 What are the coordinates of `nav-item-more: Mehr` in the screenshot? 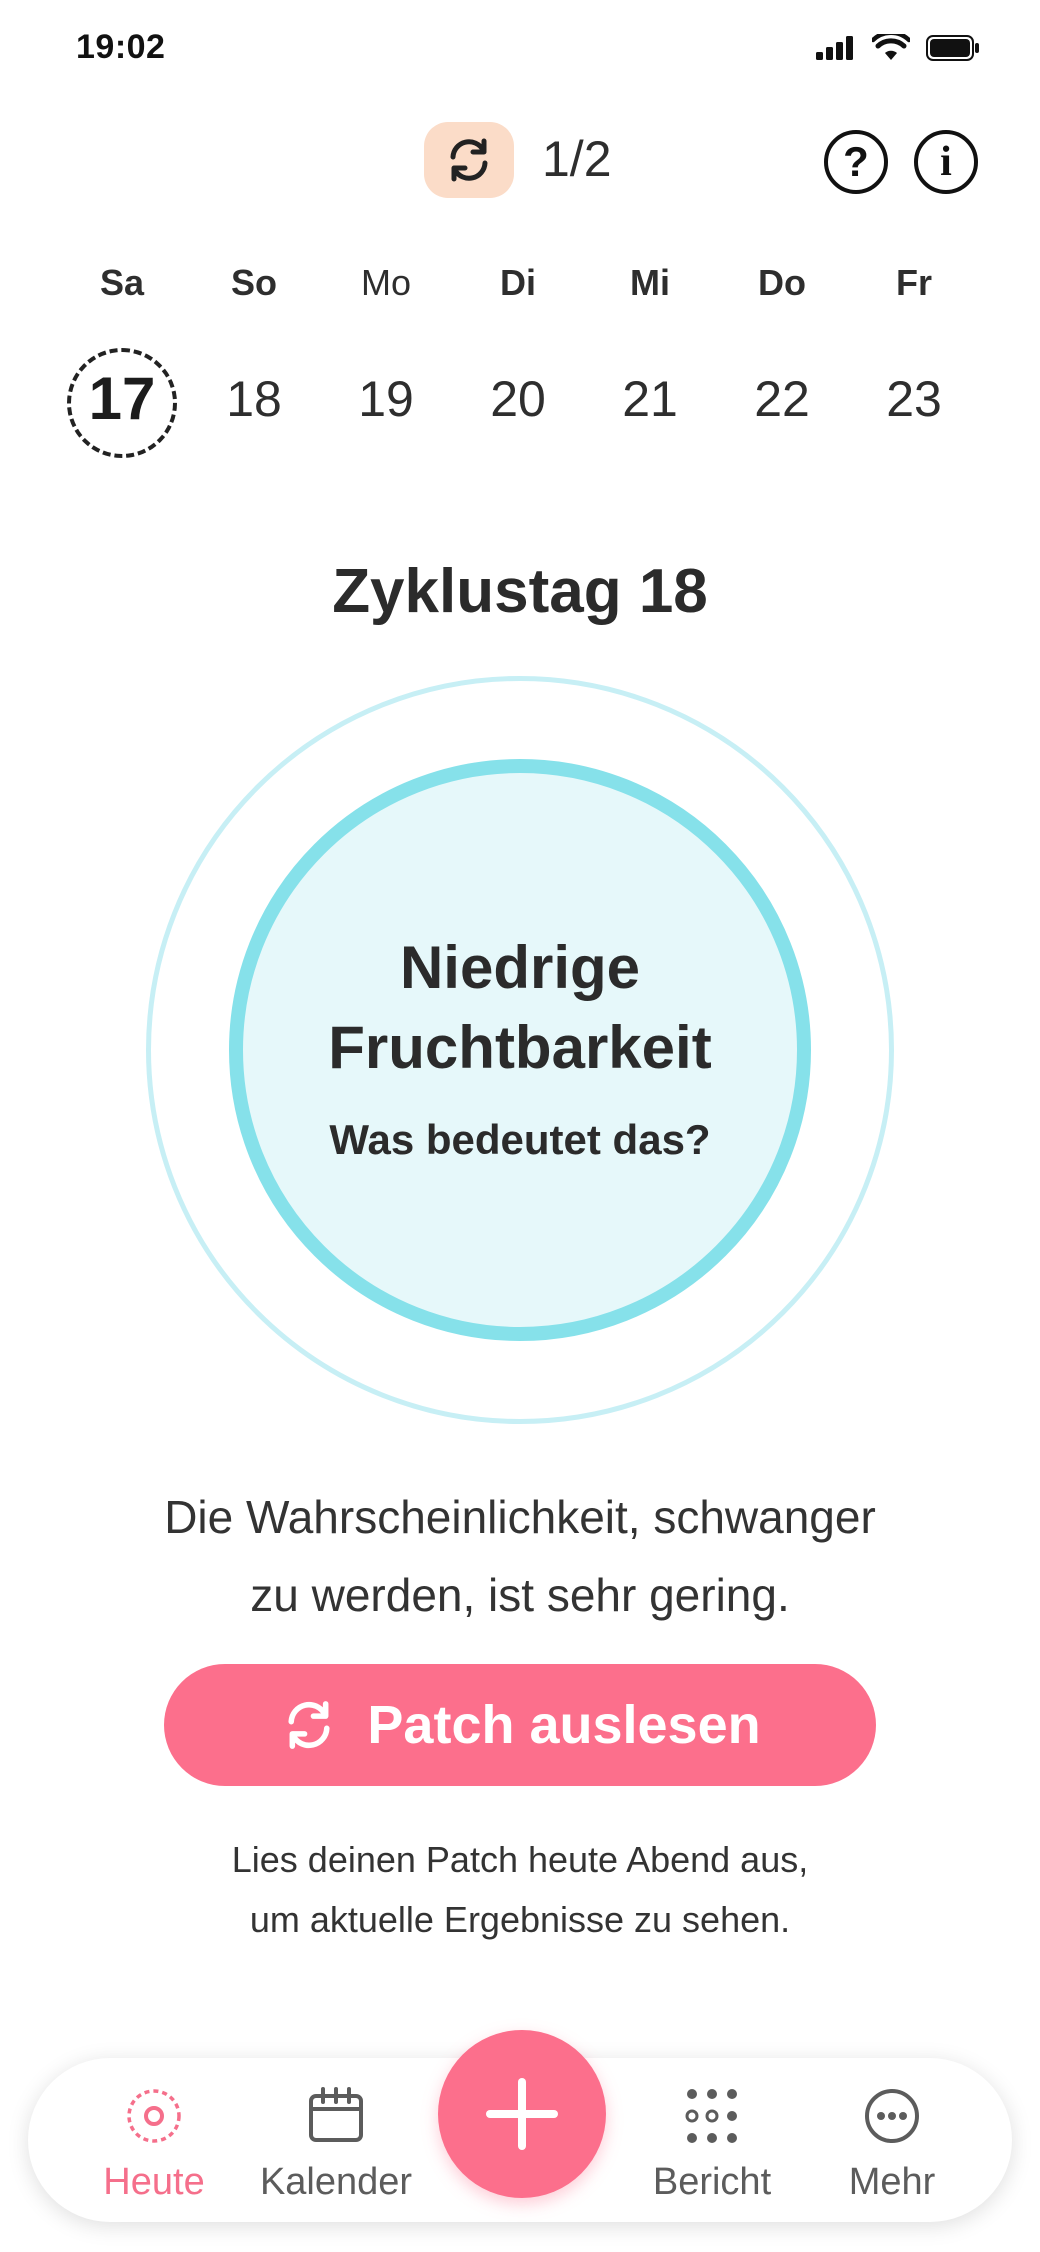 It's located at (892, 2145).